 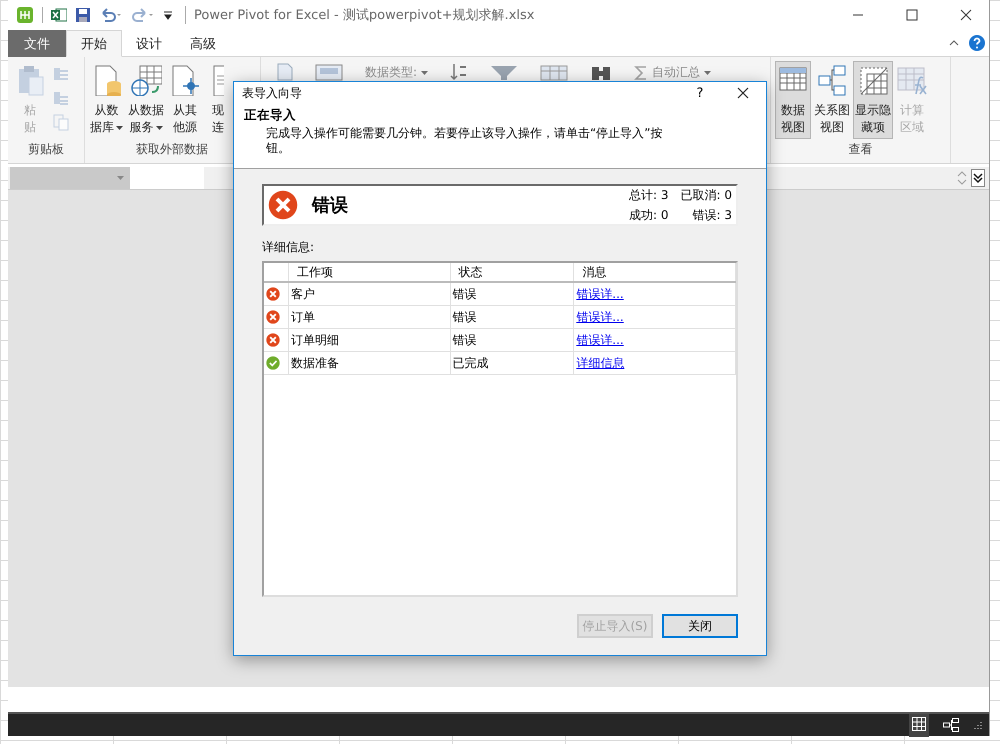 I want to click on dialog-title: 表导入向导, so click(x=272, y=93).